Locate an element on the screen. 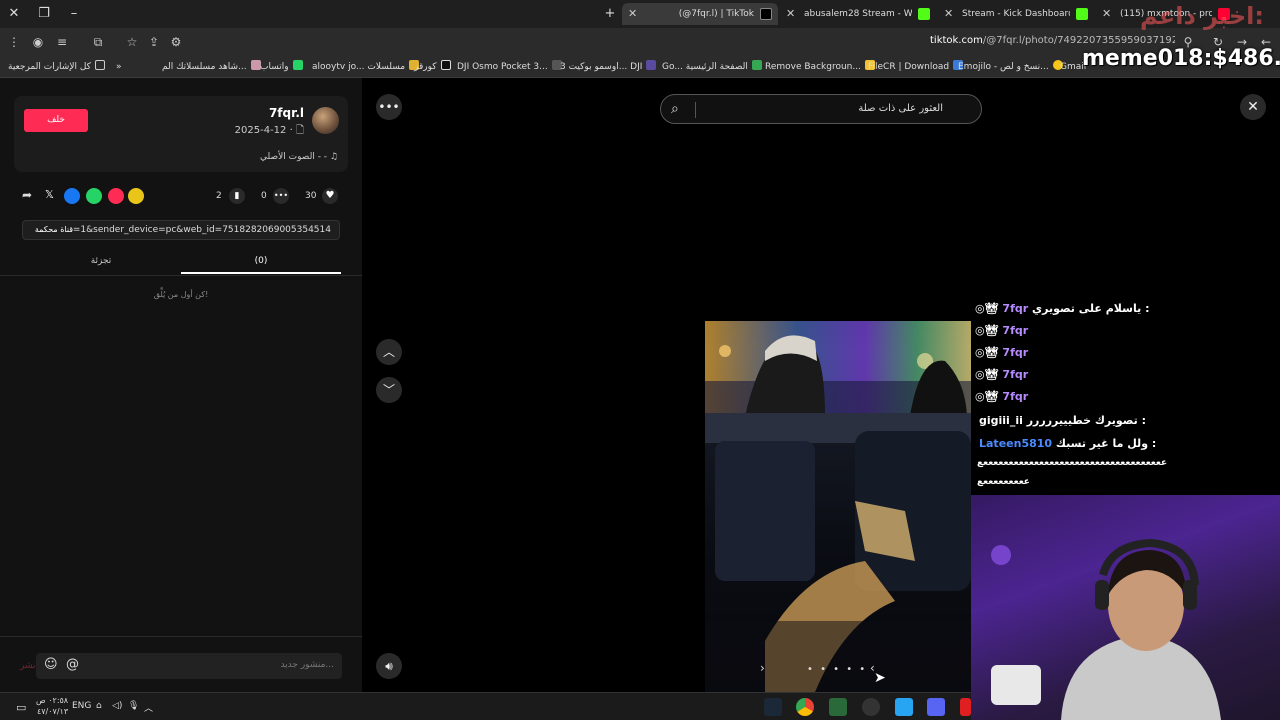  steam-icon is located at coordinates (773, 707).